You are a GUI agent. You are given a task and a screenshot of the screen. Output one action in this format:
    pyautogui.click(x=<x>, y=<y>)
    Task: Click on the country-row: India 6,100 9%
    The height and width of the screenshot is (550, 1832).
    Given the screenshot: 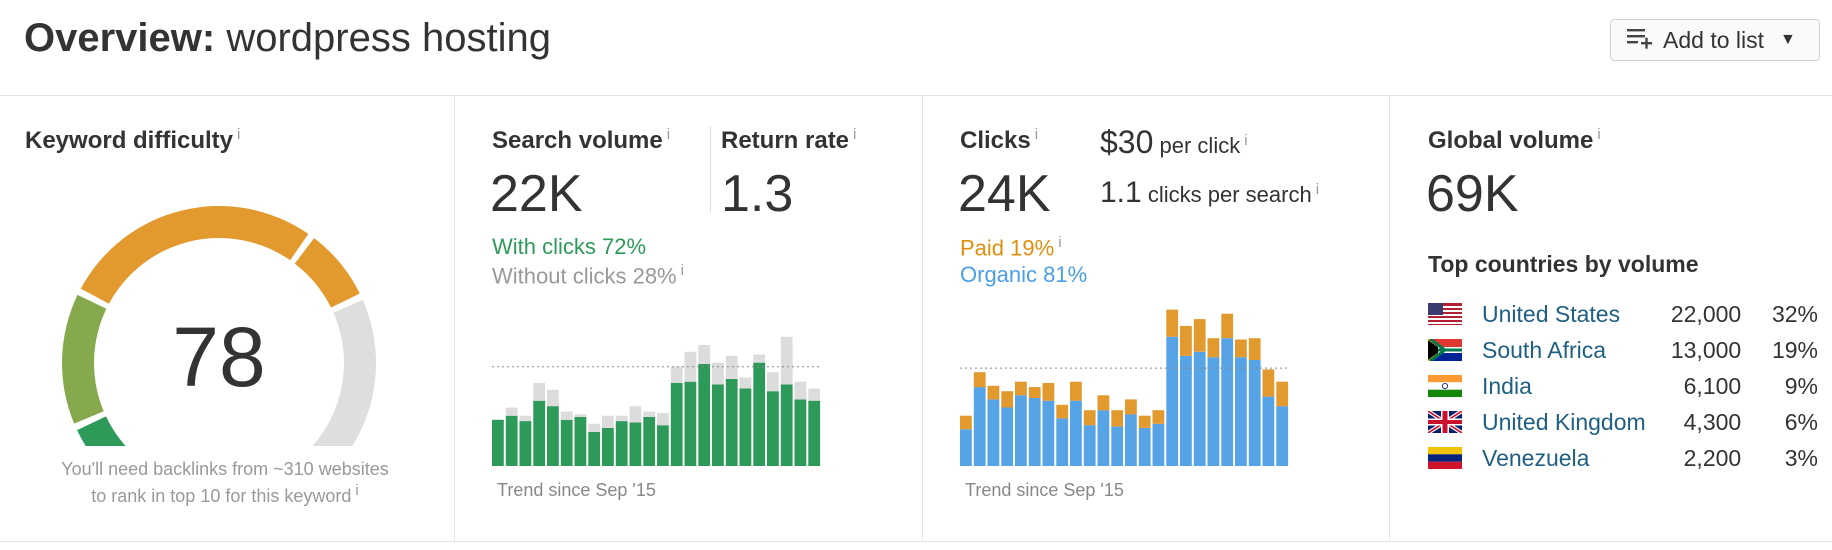 What is the action you would take?
    pyautogui.click(x=1623, y=386)
    